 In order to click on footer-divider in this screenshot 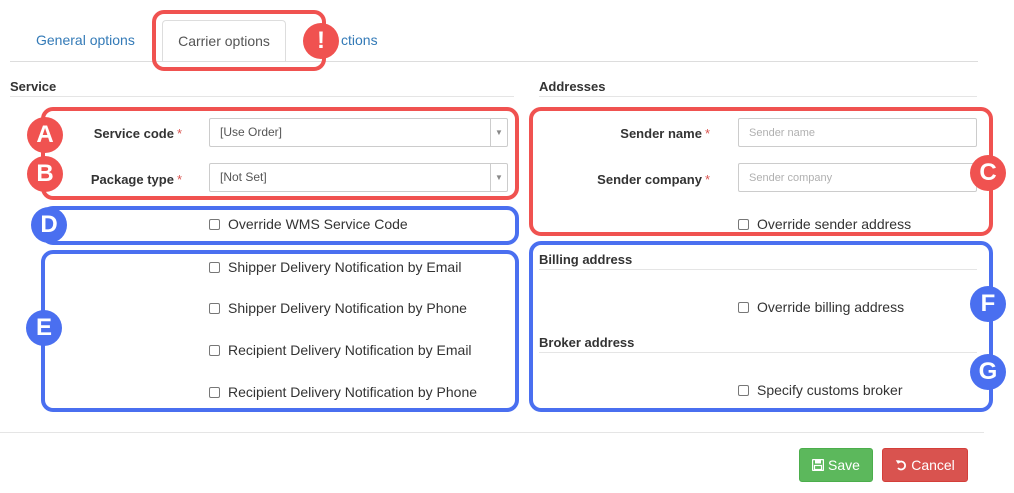, I will do `click(492, 432)`.